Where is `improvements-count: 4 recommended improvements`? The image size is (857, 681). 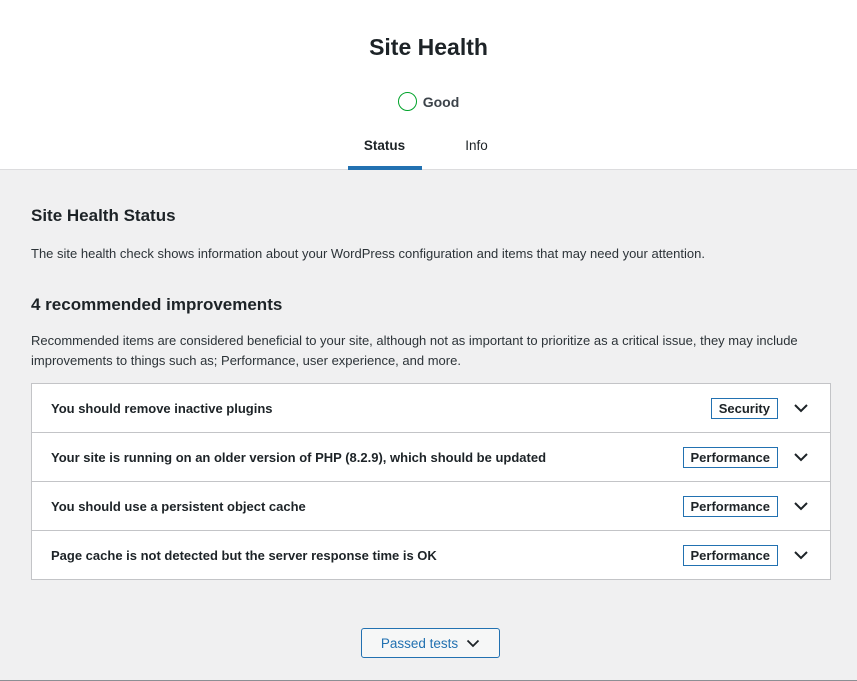 improvements-count: 4 recommended improvements is located at coordinates (157, 304).